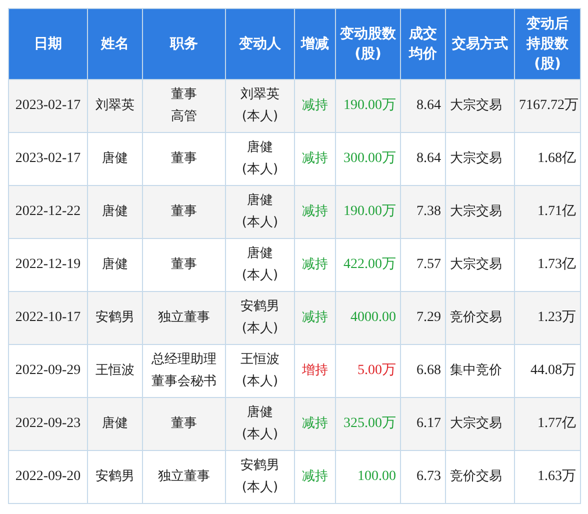 The image size is (588, 514). Describe the element at coordinates (547, 318) in the screenshot. I see `holding-cell: 1.23万` at that location.